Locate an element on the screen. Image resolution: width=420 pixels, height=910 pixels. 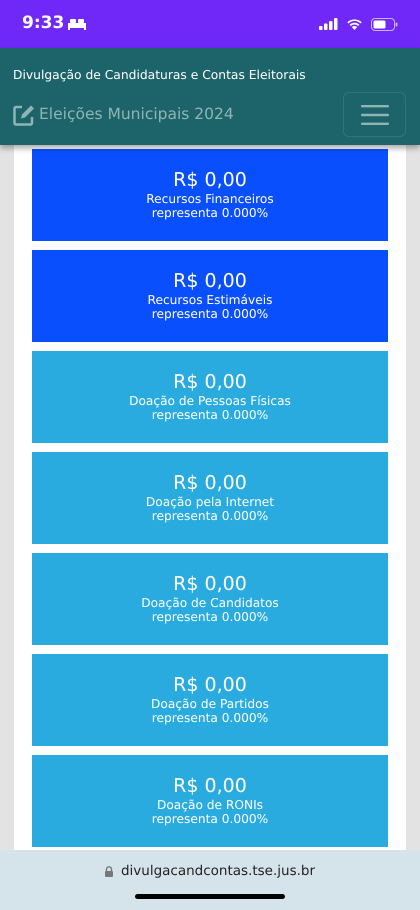
wifi-icon is located at coordinates (354, 24).